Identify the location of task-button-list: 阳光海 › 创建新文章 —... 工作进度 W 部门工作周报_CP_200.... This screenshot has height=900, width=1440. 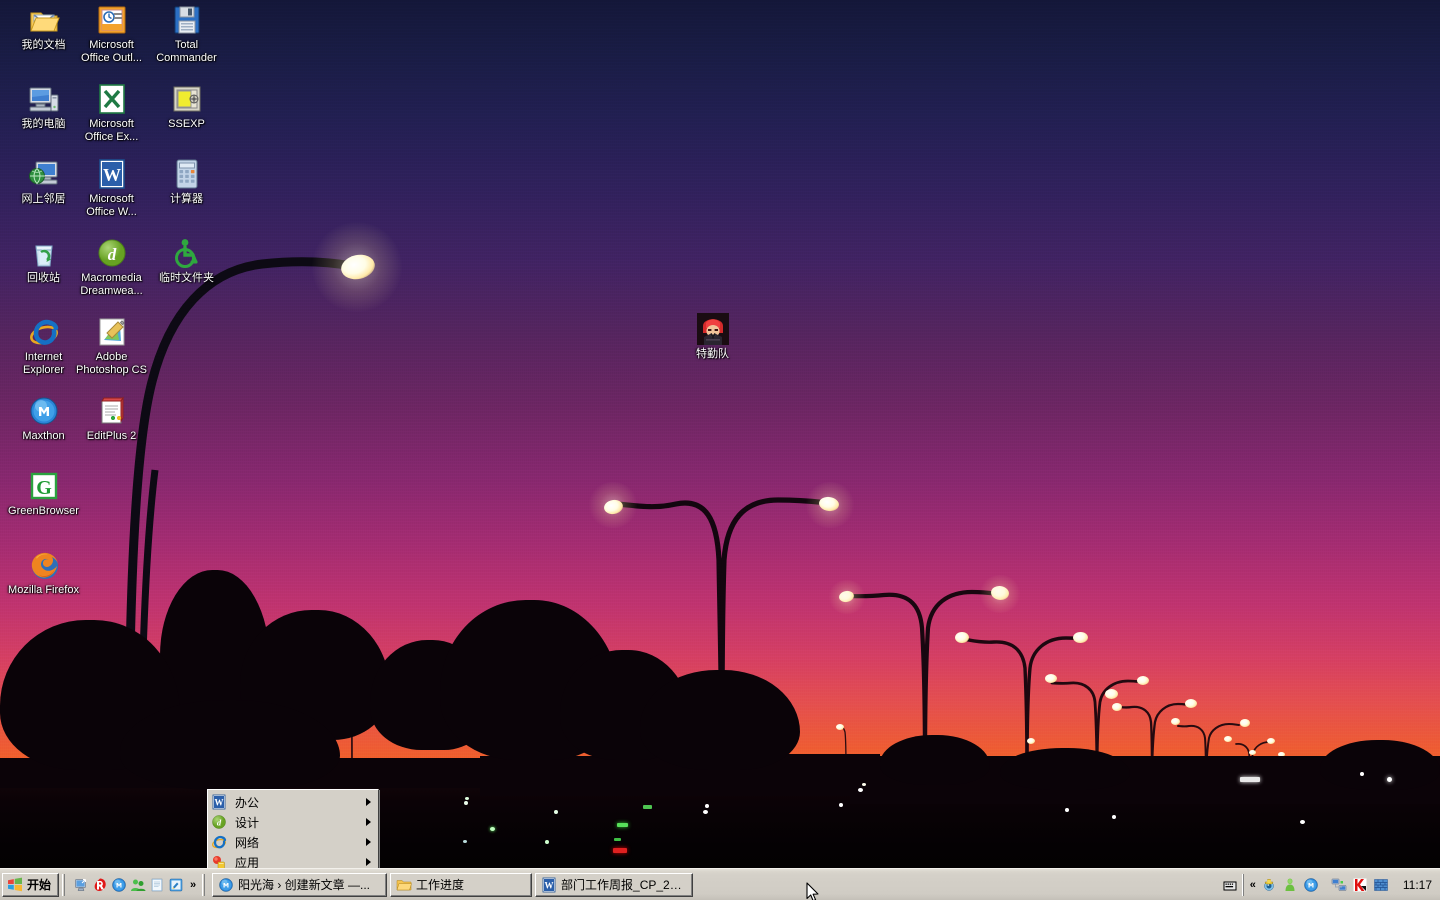
(716, 884).